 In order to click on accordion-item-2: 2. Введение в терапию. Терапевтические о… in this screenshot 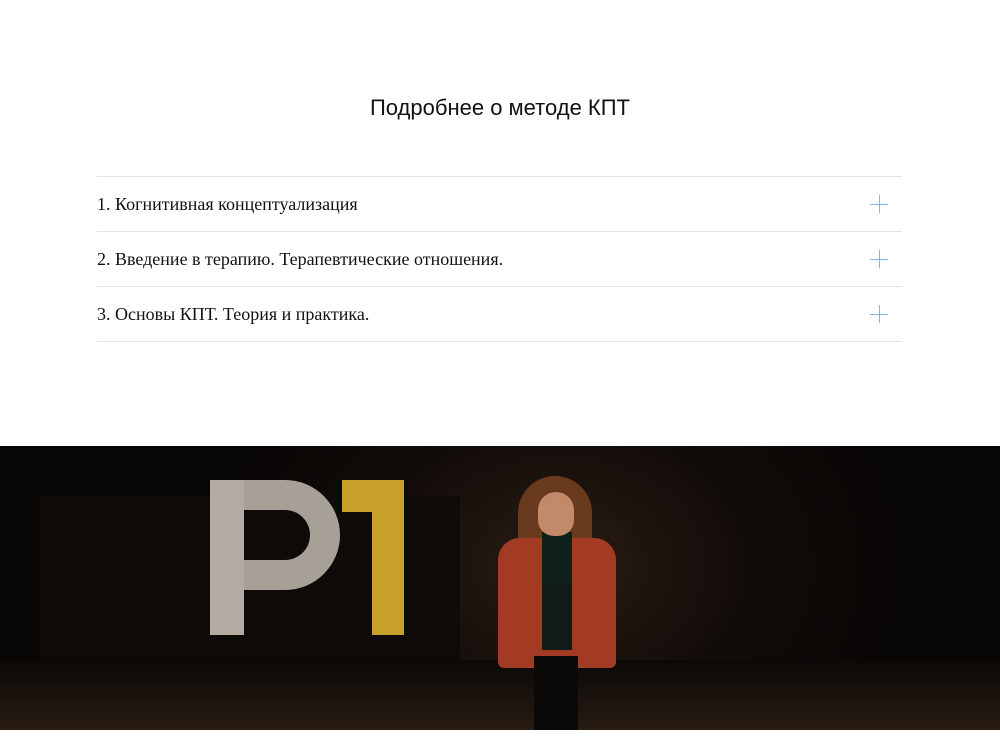, I will do `click(499, 259)`.